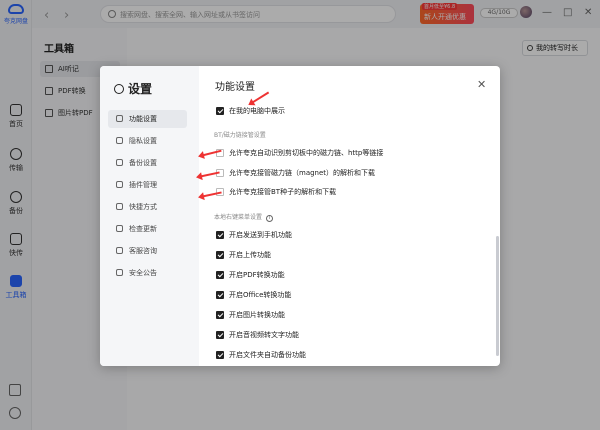 The image size is (600, 430). Describe the element at coordinates (306, 153) in the screenshot. I see `option-label: 允许夸克自动识别剪切板中的磁力链、http等链接` at that location.